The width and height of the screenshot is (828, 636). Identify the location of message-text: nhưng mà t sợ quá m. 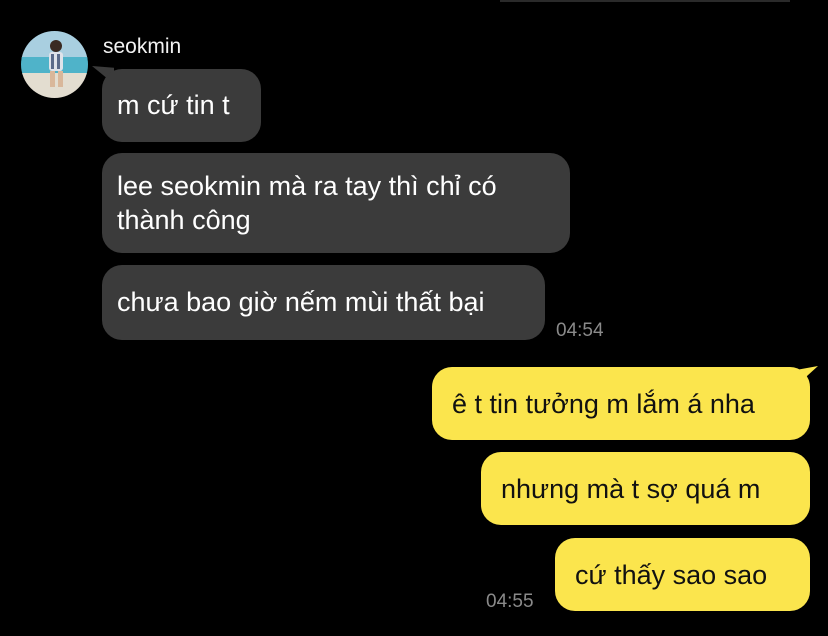
(631, 489).